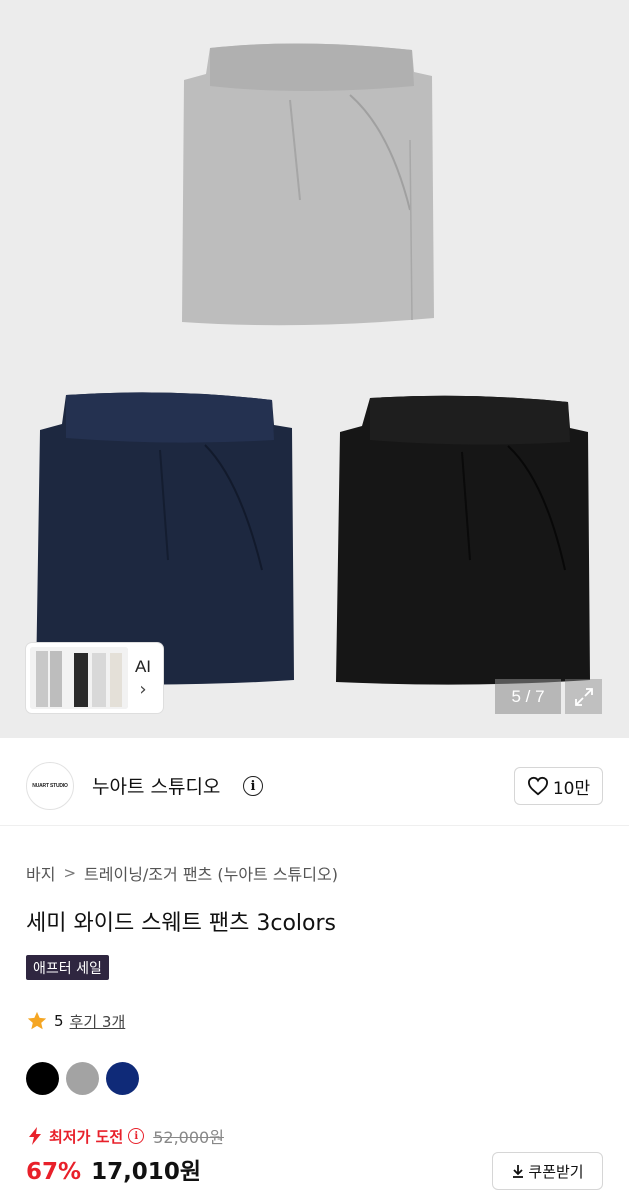 Image resolution: width=629 pixels, height=1200 pixels. Describe the element at coordinates (556, 1171) in the screenshot. I see `coupon-label: 쿠폰받기` at that location.